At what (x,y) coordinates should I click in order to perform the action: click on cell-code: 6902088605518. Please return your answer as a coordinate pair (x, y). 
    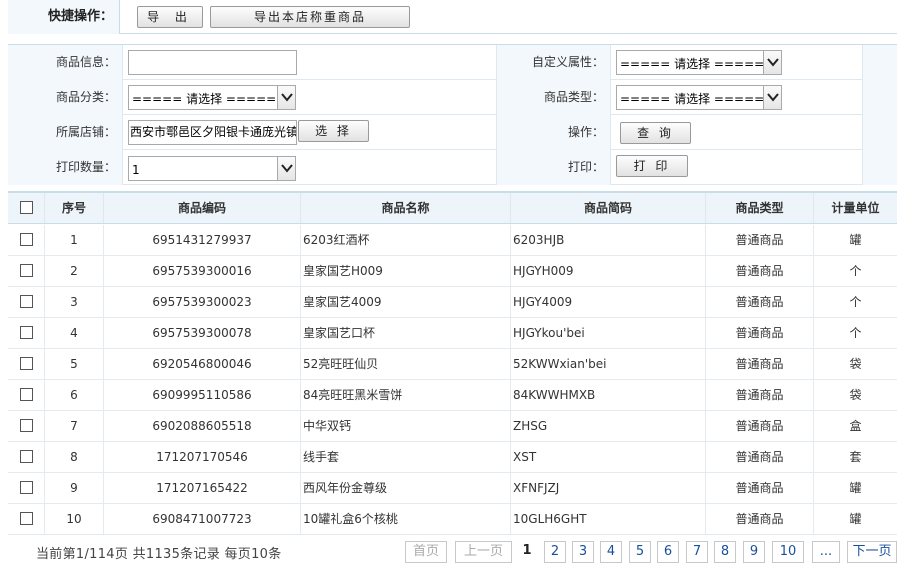
    Looking at the image, I should click on (202, 426).